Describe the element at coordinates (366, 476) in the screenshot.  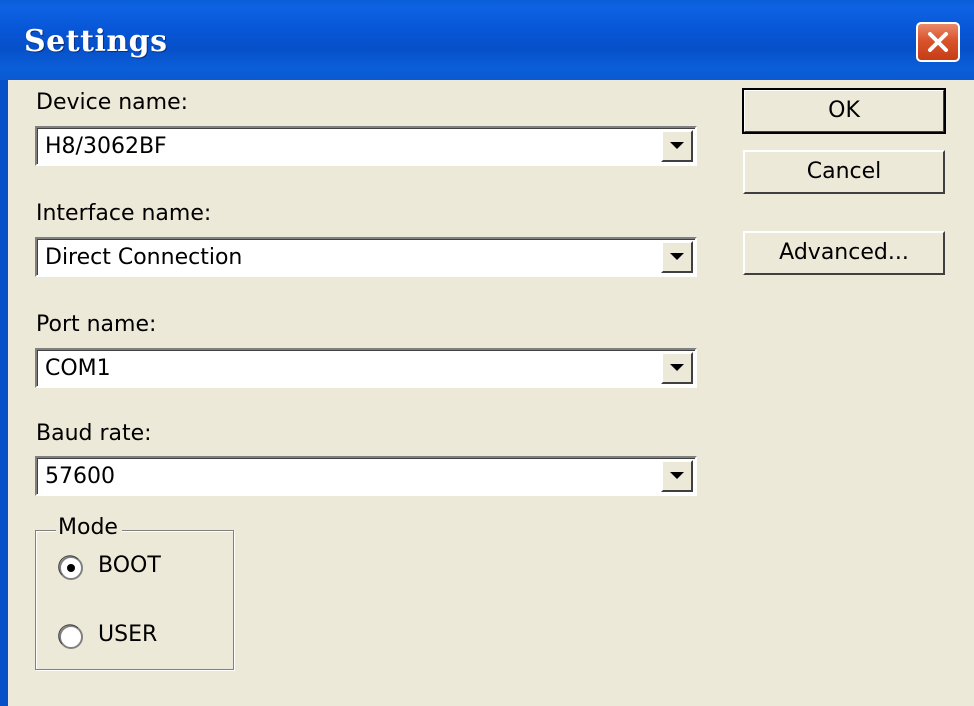
I see `baud-rate-combobox: 57600` at that location.